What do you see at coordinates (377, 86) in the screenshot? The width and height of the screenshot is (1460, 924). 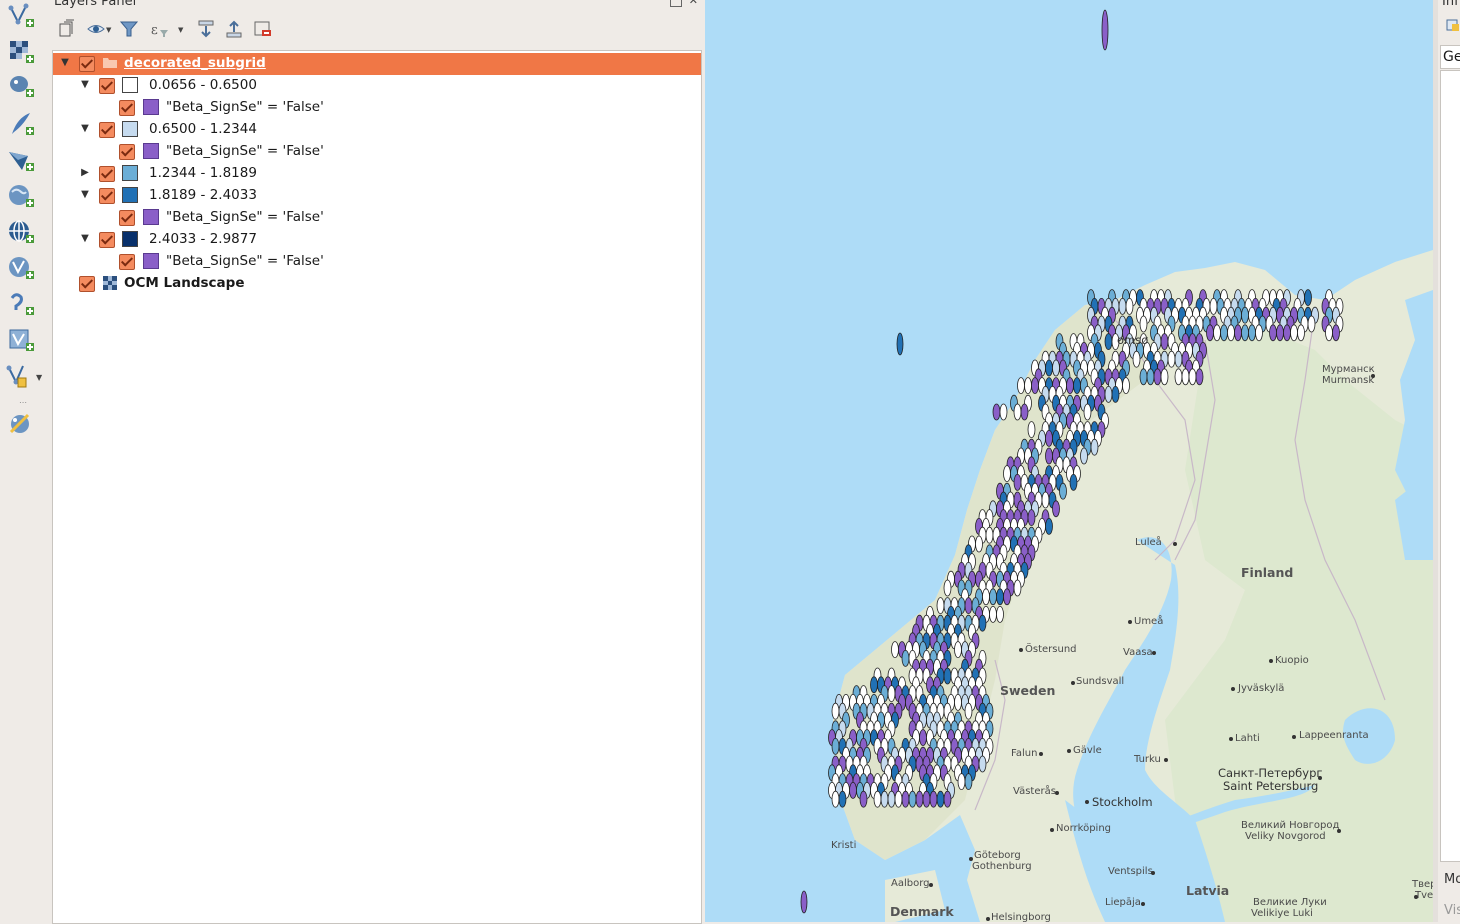 I see `class-row: ▼ 0.0656 - 0.6500` at bounding box center [377, 86].